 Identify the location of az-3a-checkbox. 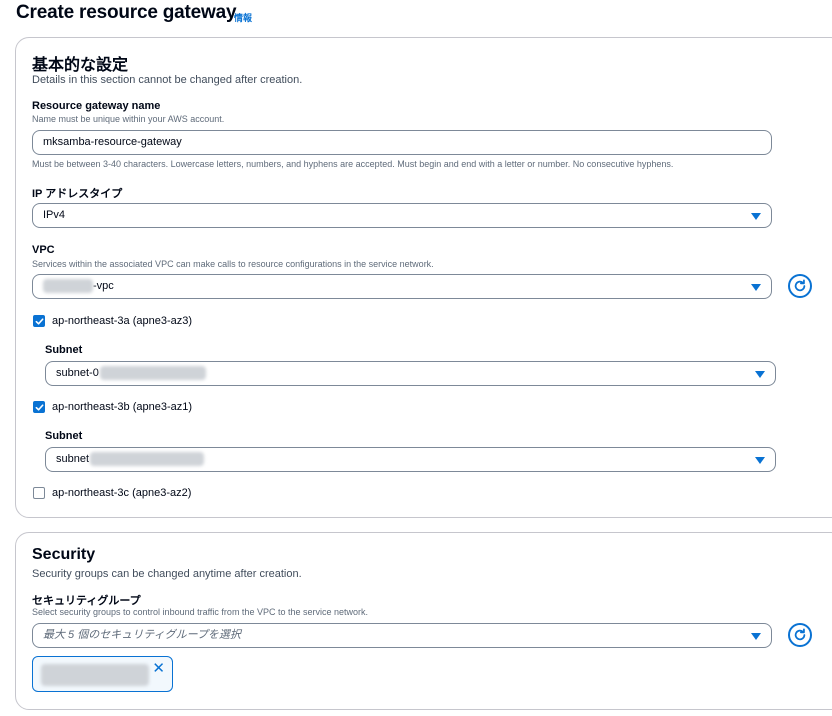
(39, 321).